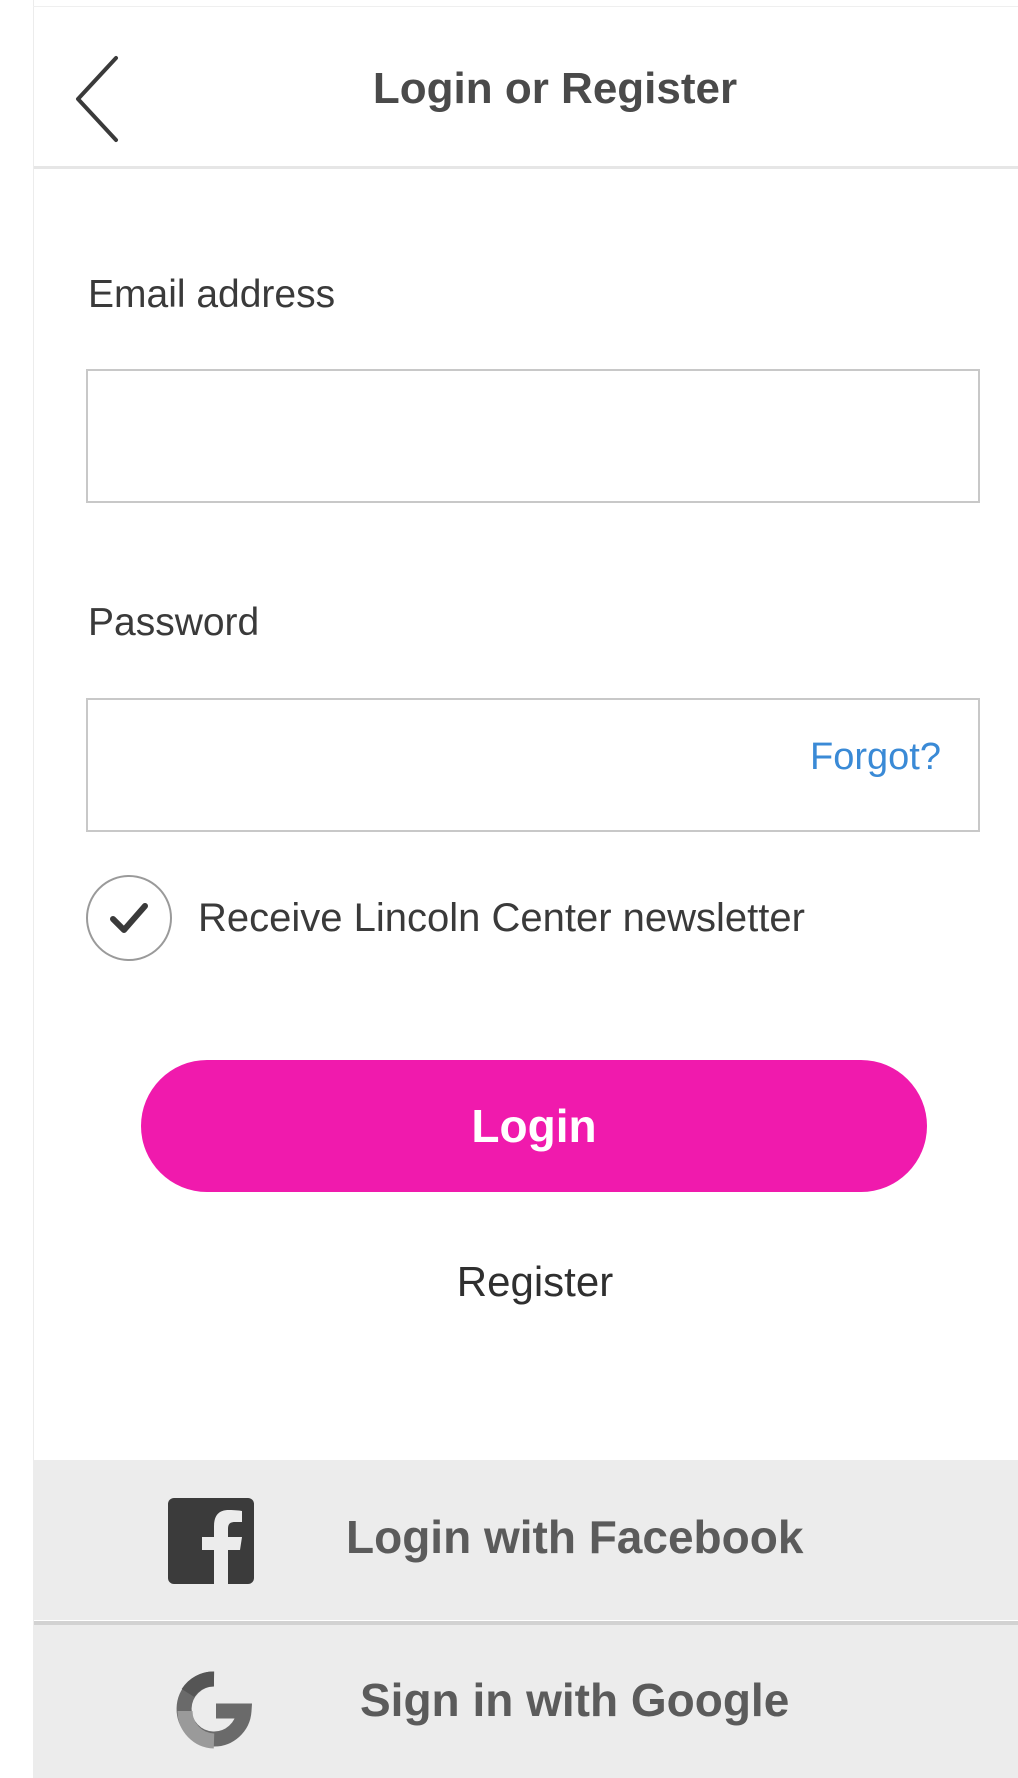  I want to click on newsletter-label: Receive Lincoln Center newsletter, so click(501, 917).